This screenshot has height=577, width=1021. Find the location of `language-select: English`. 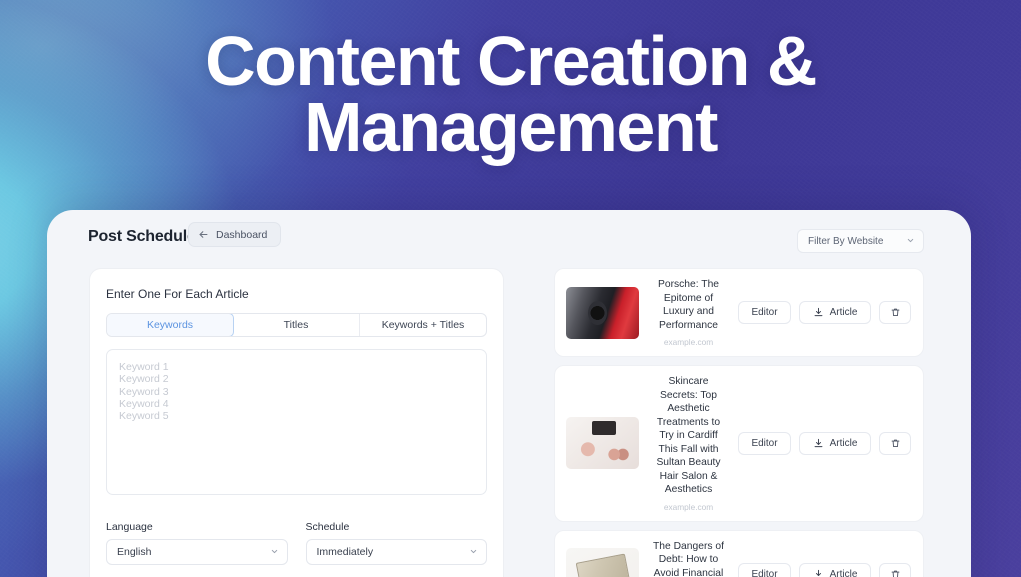

language-select: English is located at coordinates (197, 552).